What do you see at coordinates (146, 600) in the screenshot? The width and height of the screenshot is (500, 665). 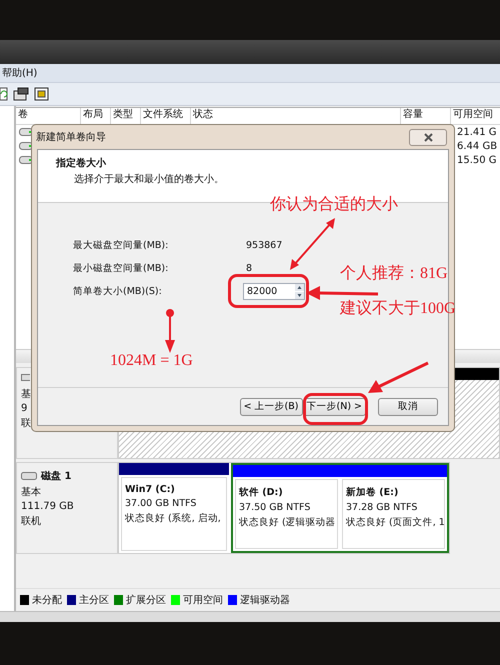 I see `legend-label: 扩展分区` at bounding box center [146, 600].